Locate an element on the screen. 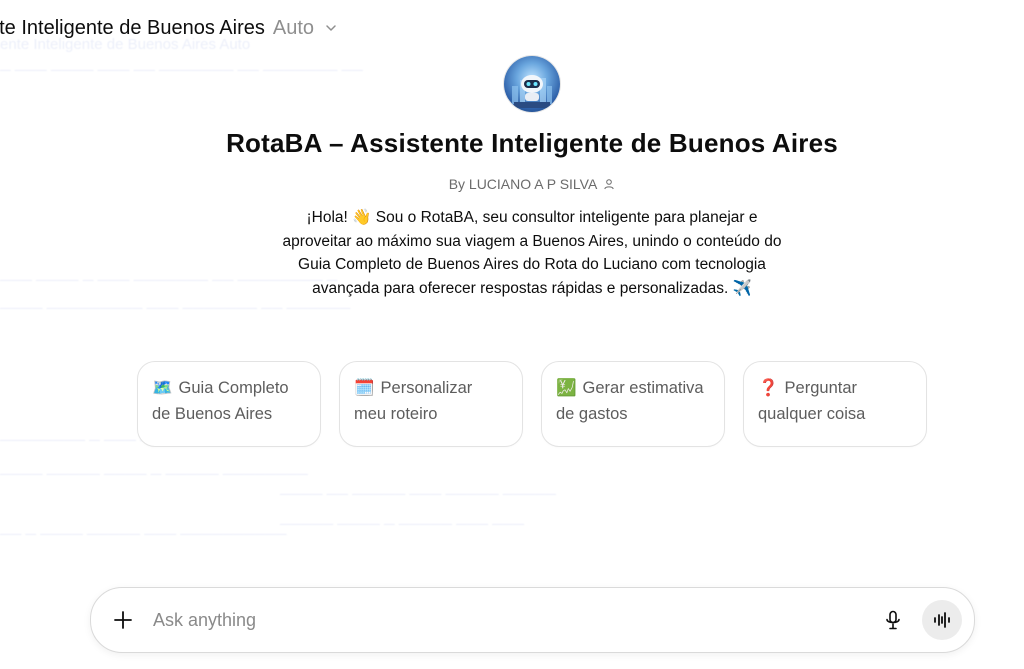  plus-icon is located at coordinates (123, 620).